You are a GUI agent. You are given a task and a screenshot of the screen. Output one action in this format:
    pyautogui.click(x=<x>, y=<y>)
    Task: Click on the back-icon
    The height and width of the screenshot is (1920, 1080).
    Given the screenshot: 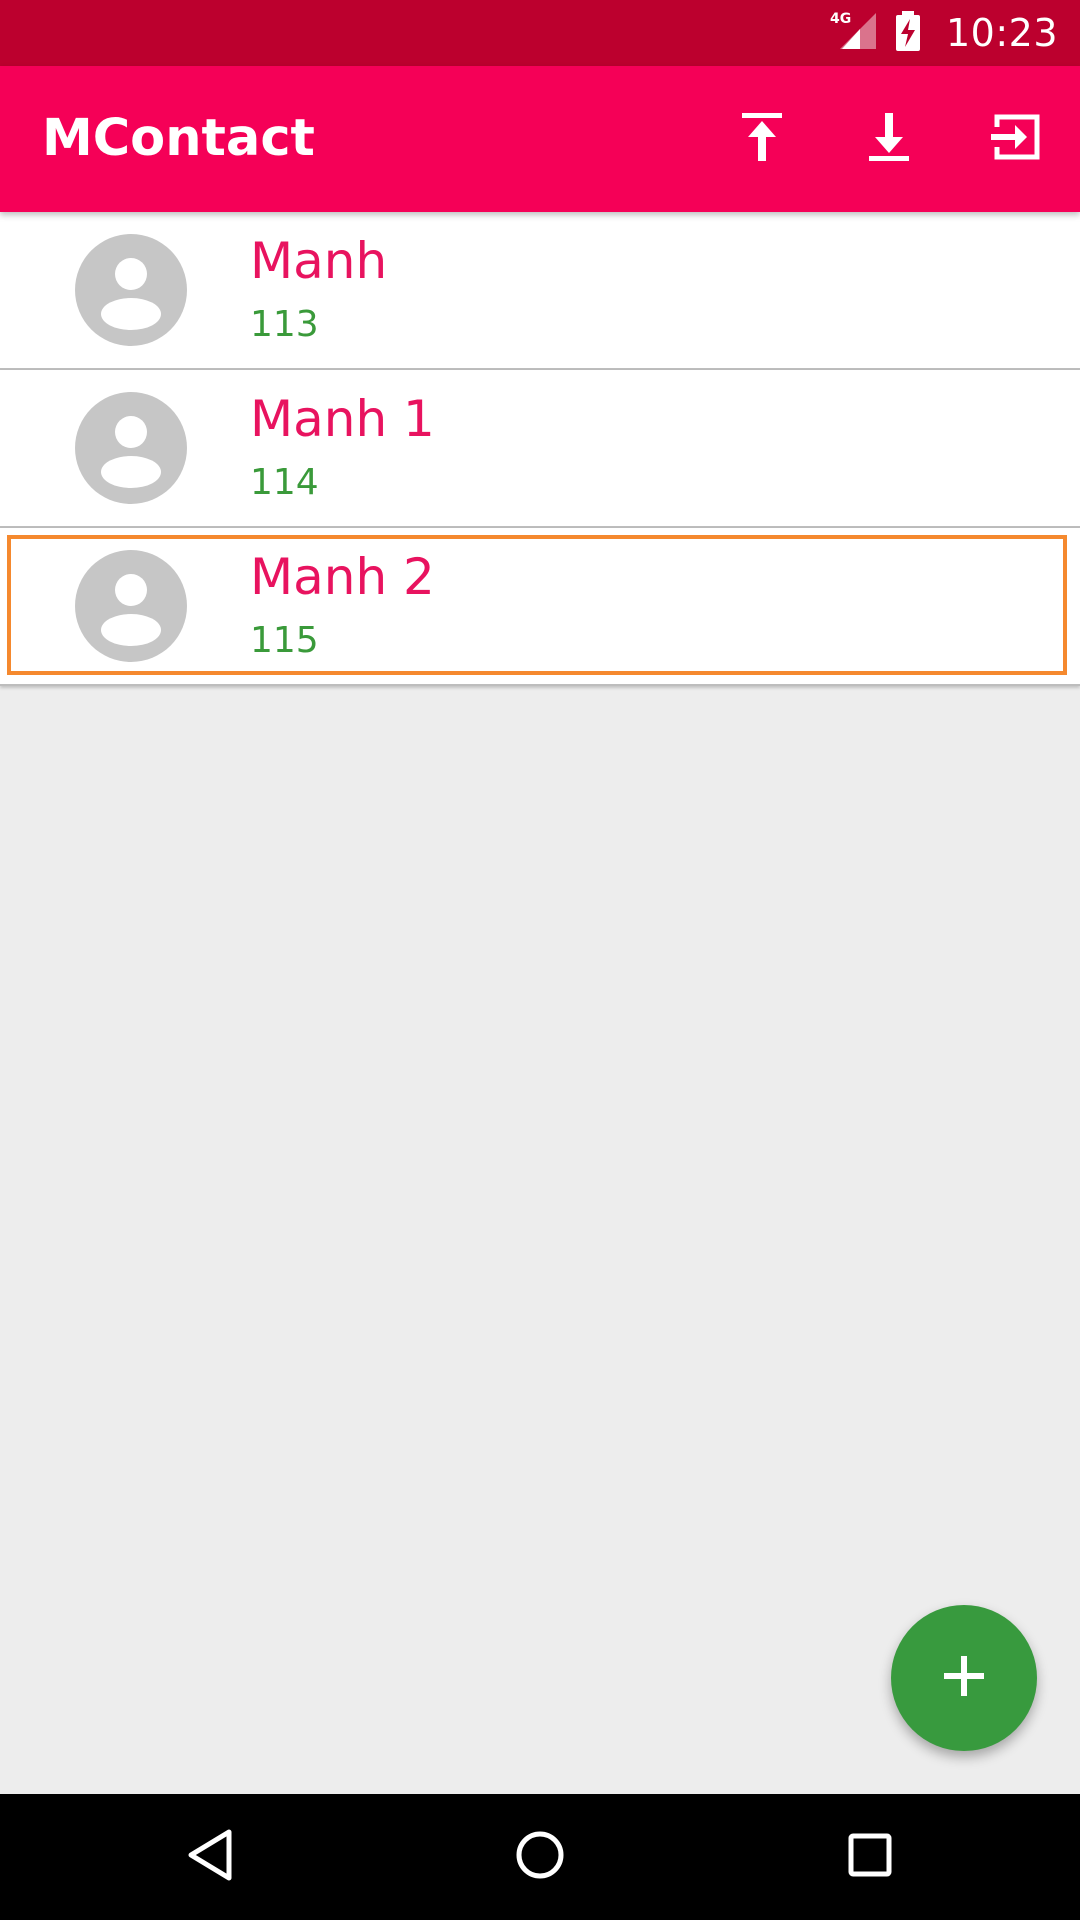 What is the action you would take?
    pyautogui.click(x=210, y=1857)
    